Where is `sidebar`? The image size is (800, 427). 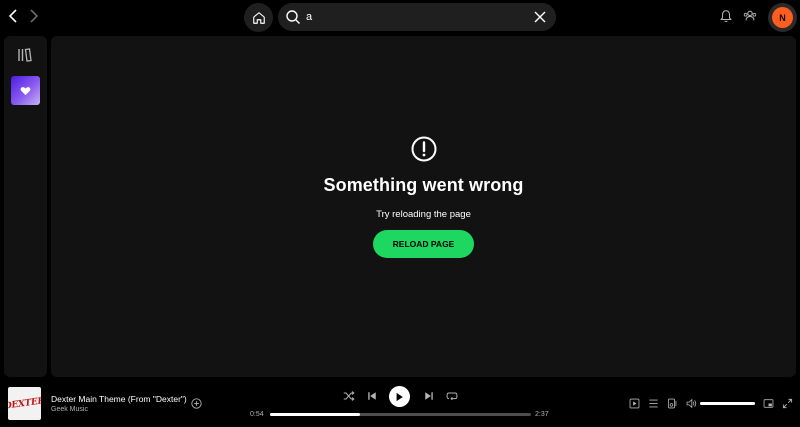 sidebar is located at coordinates (25, 206).